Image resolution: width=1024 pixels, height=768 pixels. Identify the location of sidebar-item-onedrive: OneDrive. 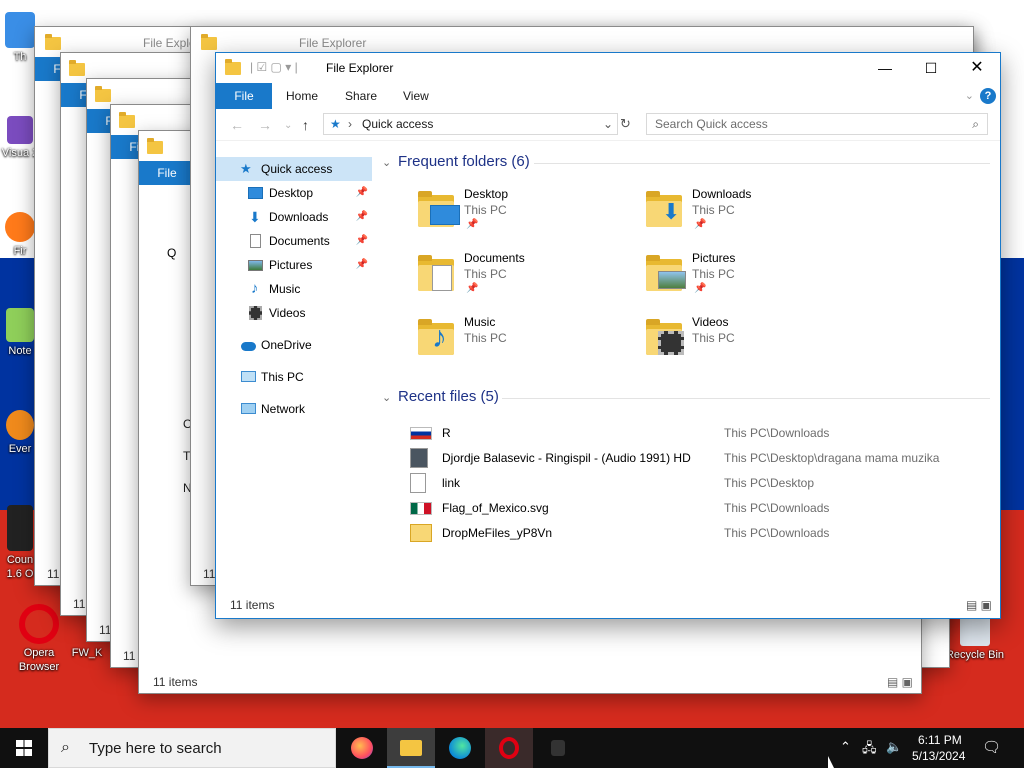
(294, 345).